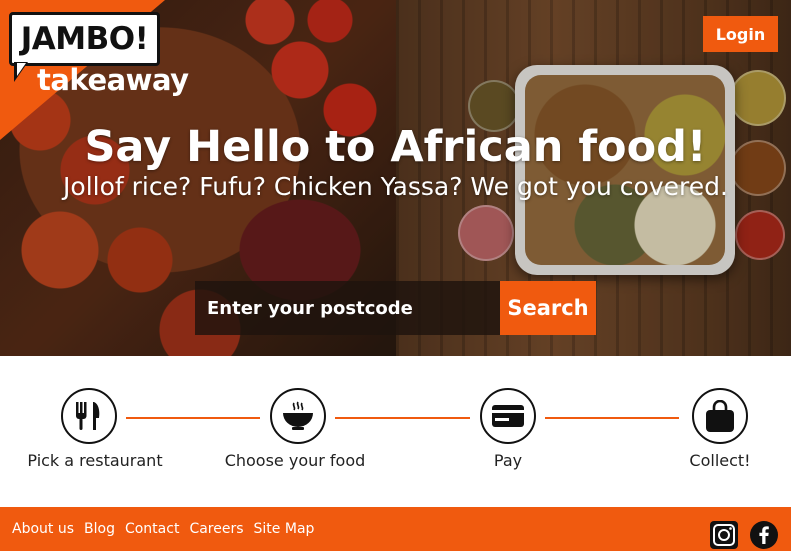 The image size is (791, 551). What do you see at coordinates (548, 308) in the screenshot?
I see `search-button: Search` at bounding box center [548, 308].